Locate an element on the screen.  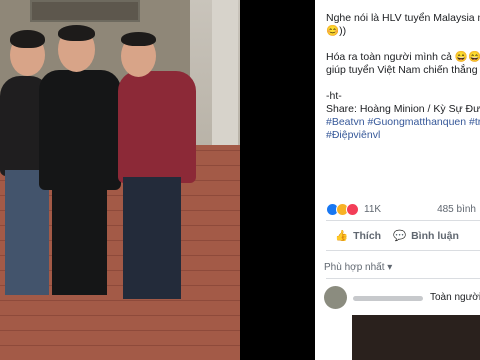
post-line-7: -ht- is located at coordinates (334, 96).